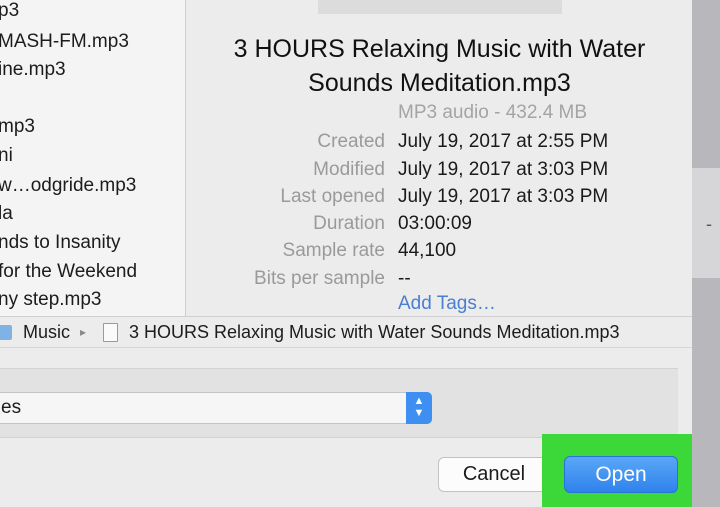 The height and width of the screenshot is (507, 720). I want to click on file-list-item: ine.mp3, so click(33, 70).